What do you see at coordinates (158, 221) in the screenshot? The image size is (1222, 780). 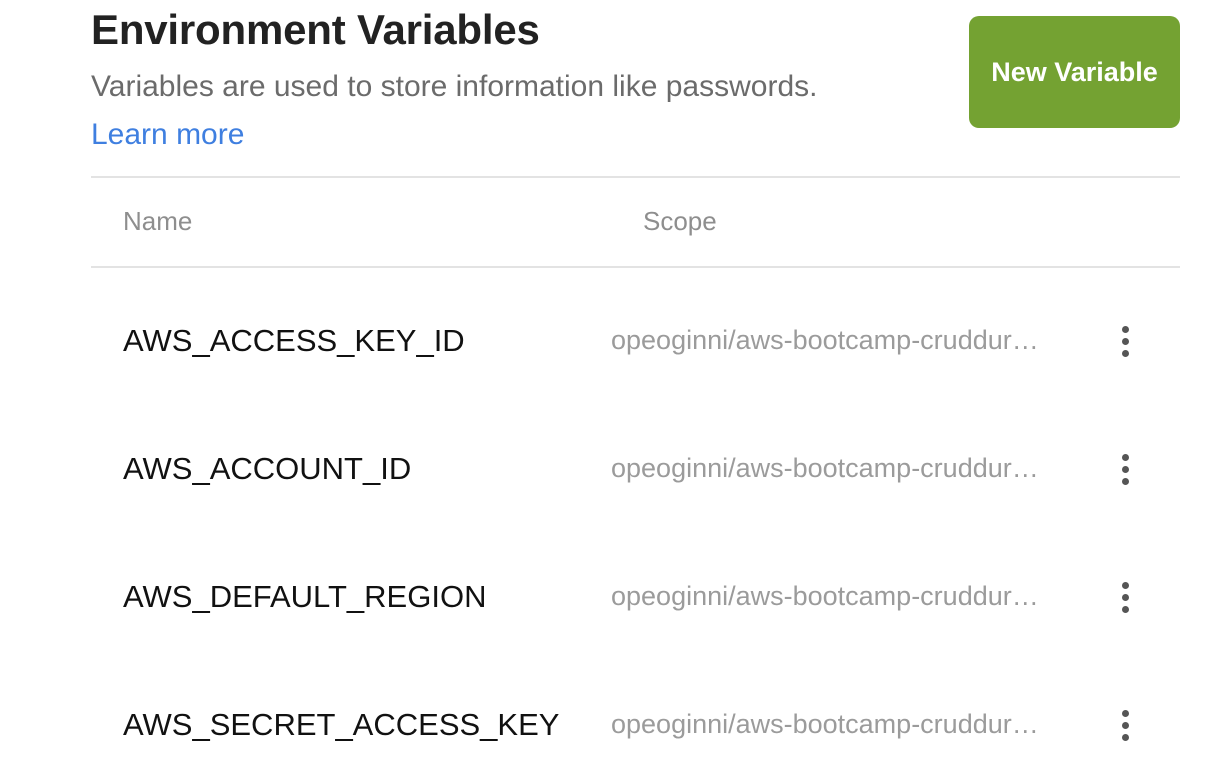 I see `column-header-name: Name` at bounding box center [158, 221].